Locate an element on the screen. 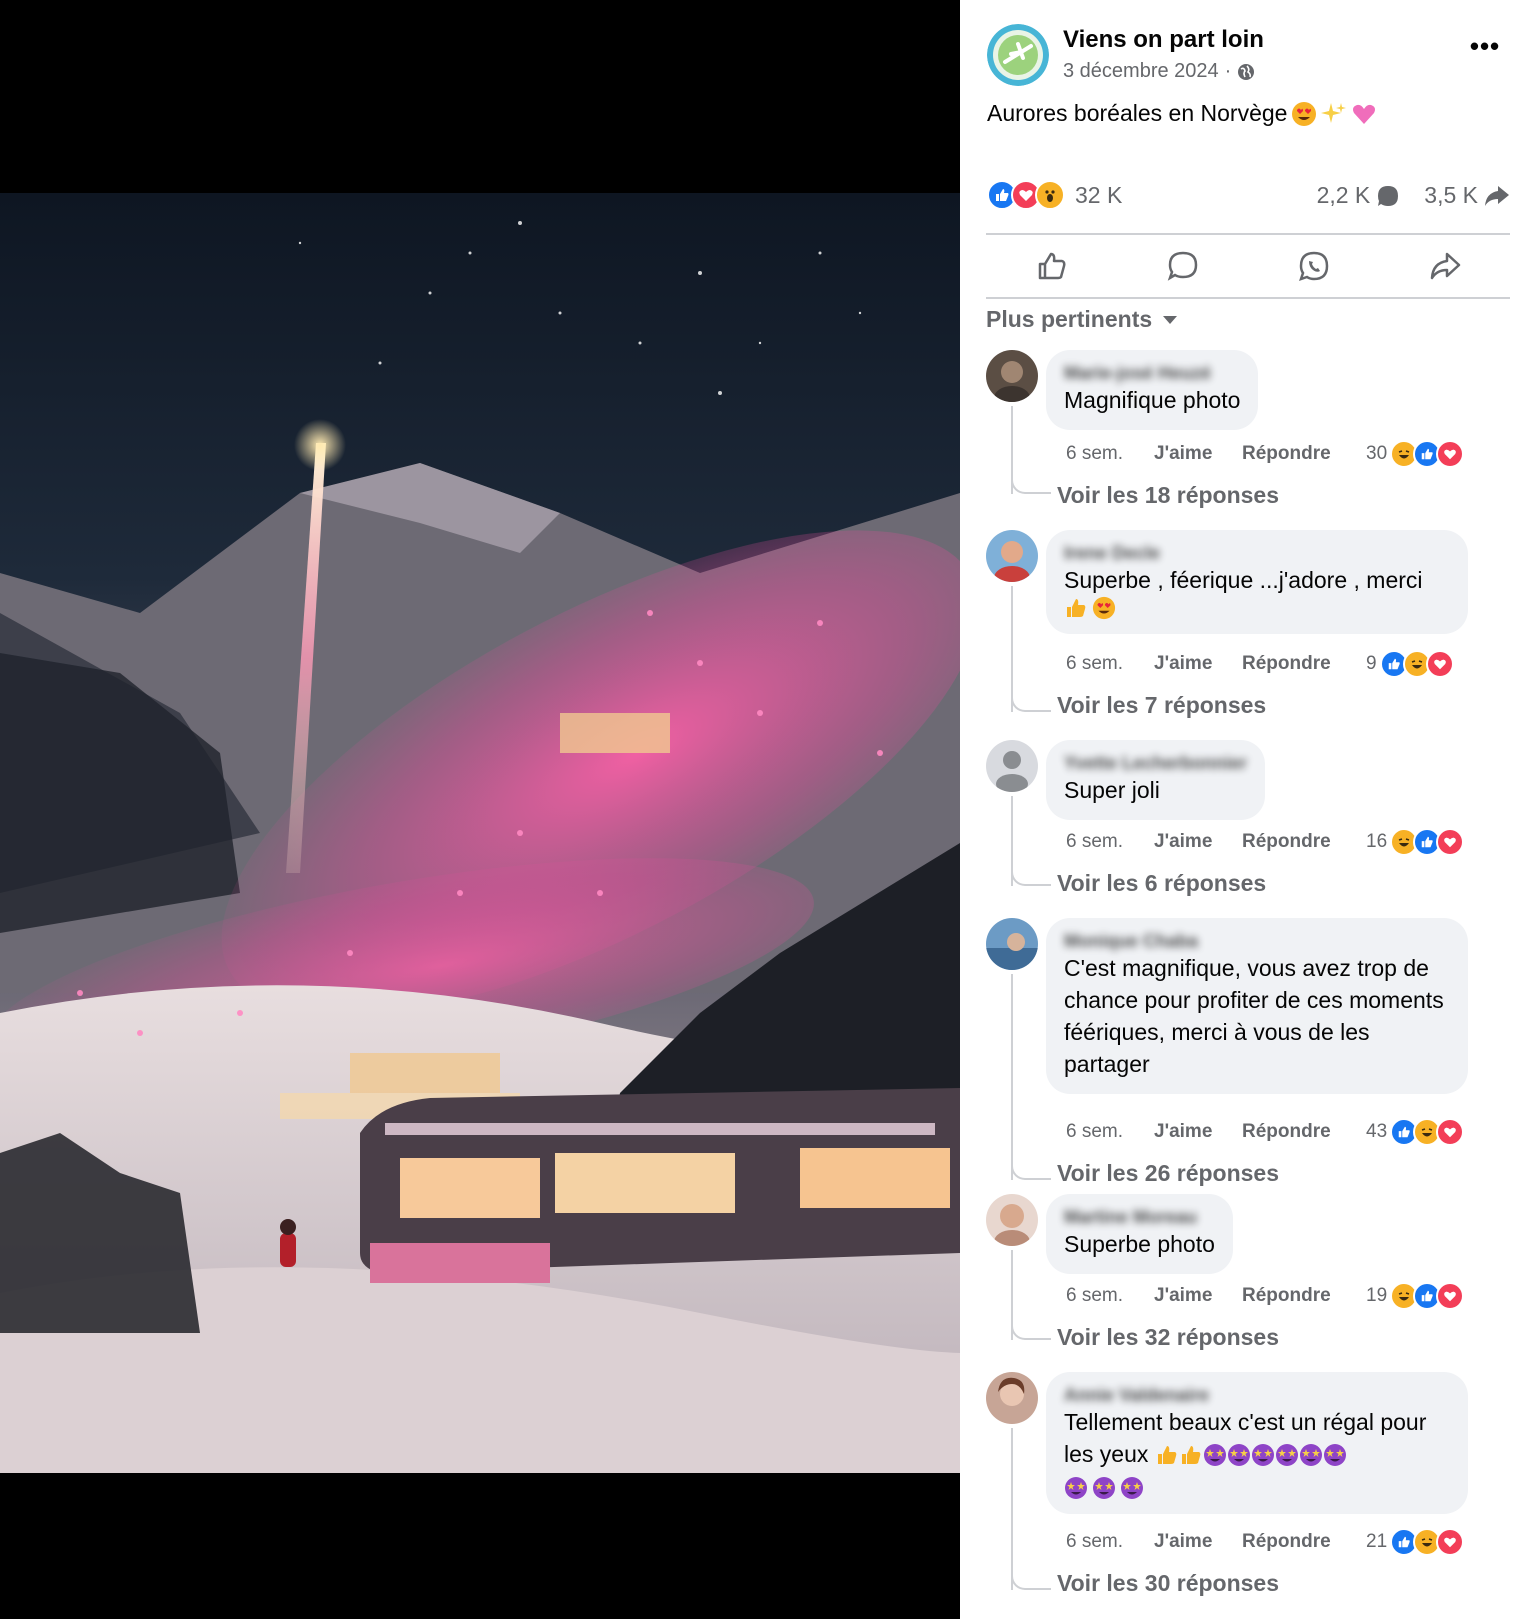 The height and width of the screenshot is (1619, 1536). view-replies-link: Voir les 7 réponses is located at coordinates (1161, 705).